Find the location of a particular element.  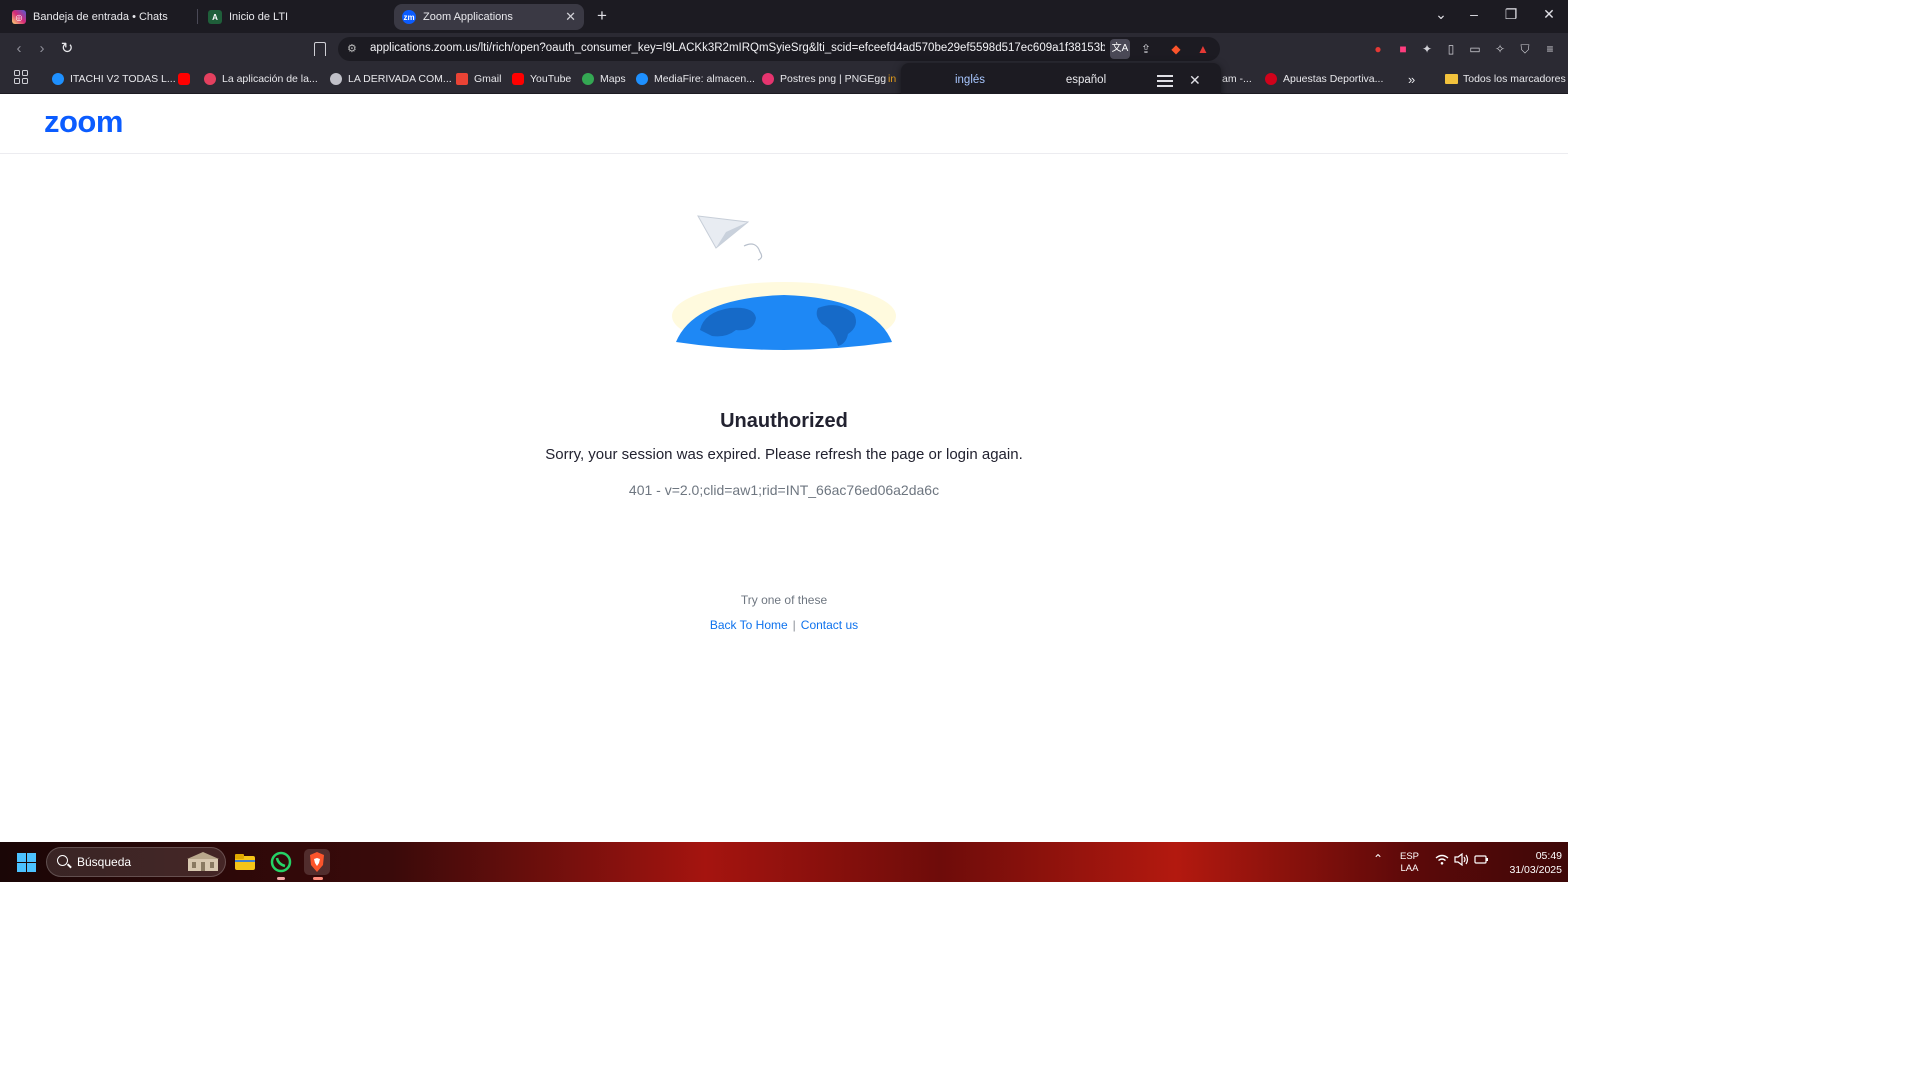

menu-icon: ≡ is located at coordinates (1550, 49).